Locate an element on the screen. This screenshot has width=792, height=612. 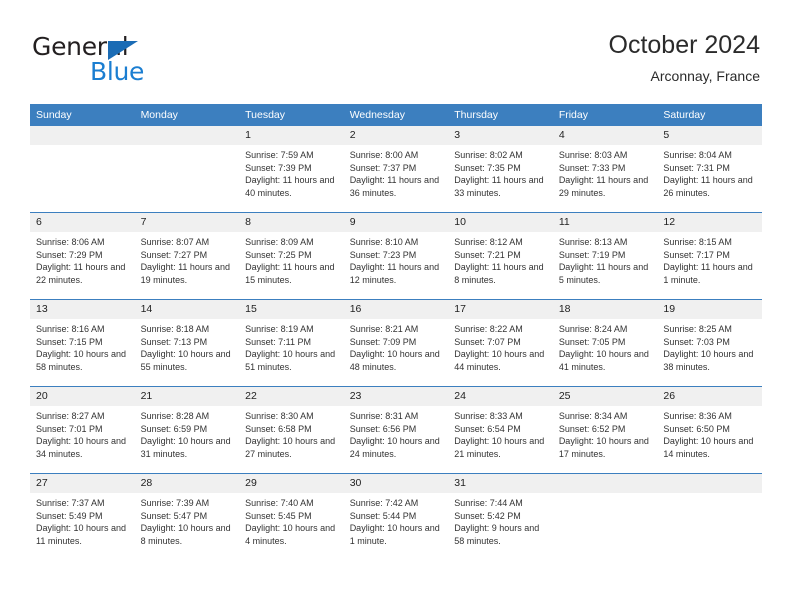
daylight-text: Daylight: 10 hours and 51 minutes. is located at coordinates (290, 360).